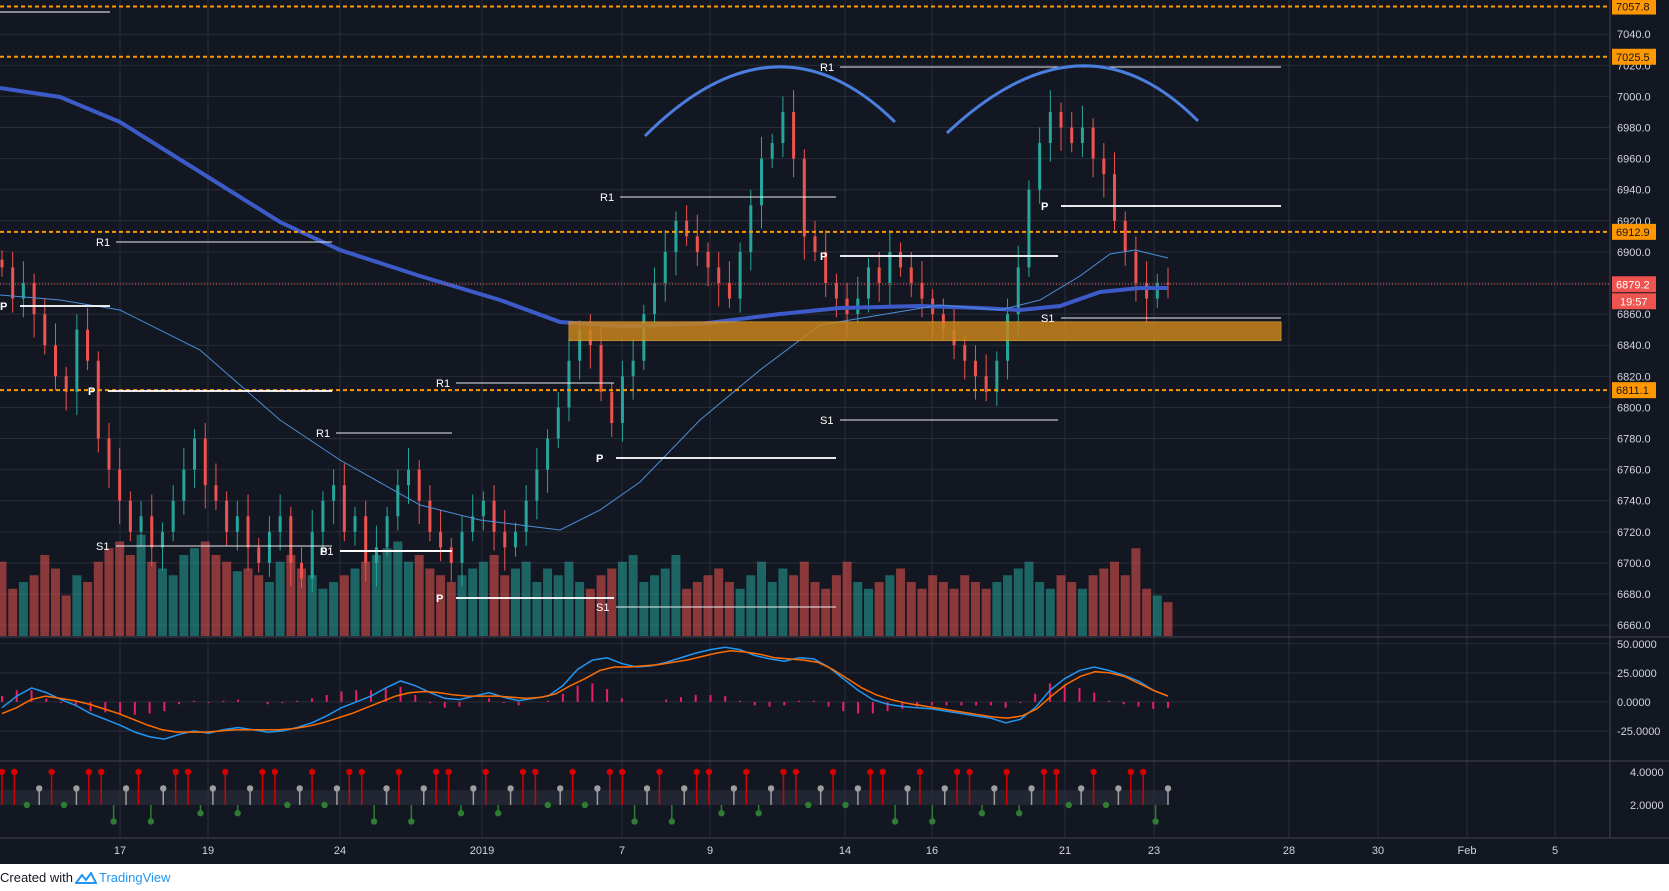  I want to click on x-tick-label: 5, so click(1555, 851).